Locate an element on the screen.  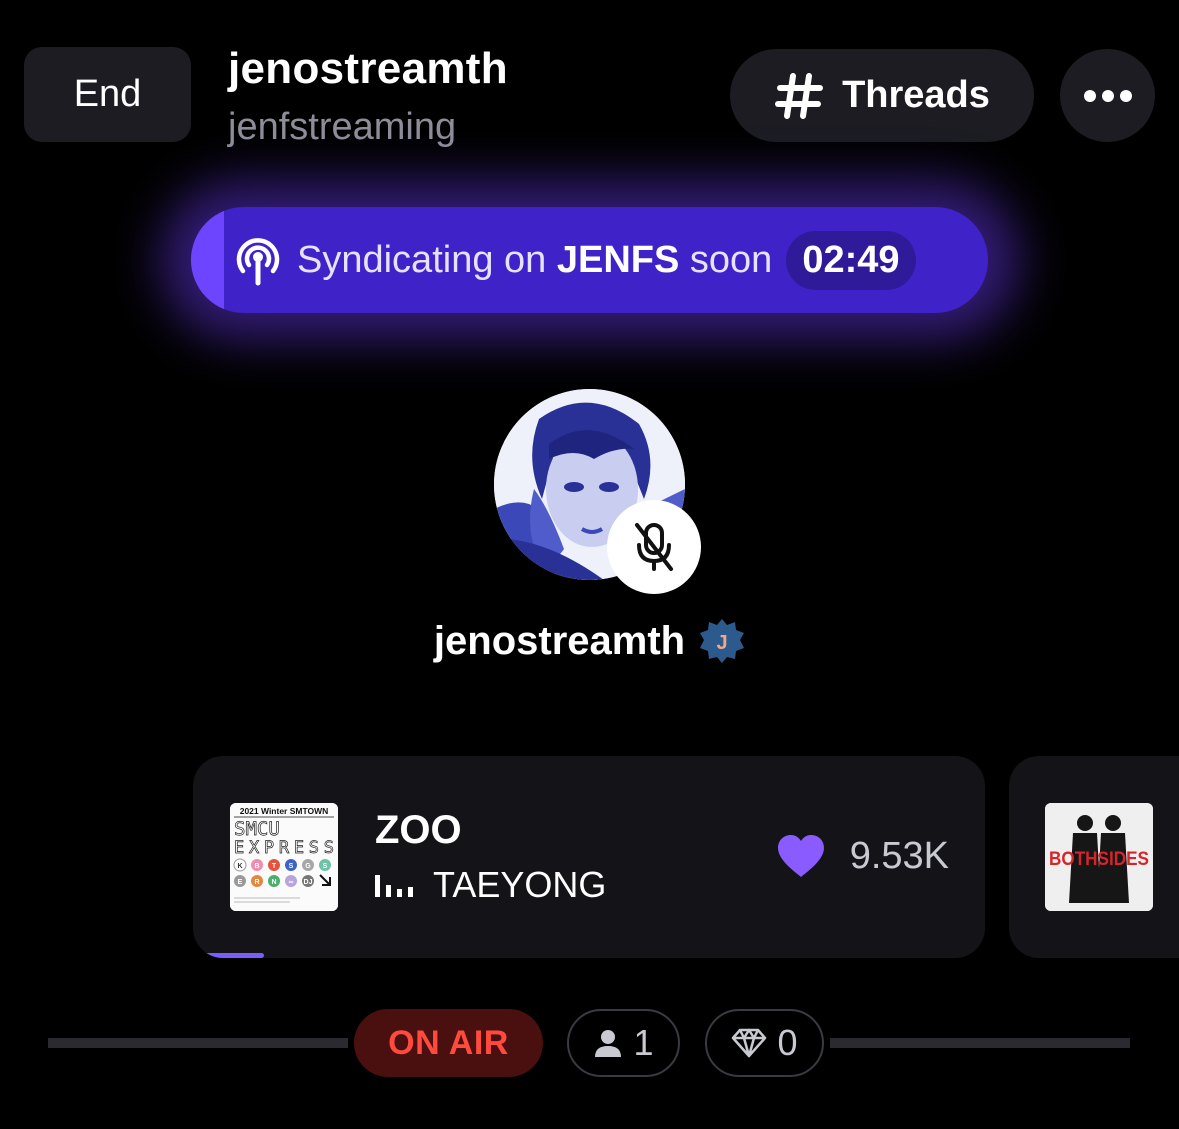
svg-text: B is located at coordinates (256, 866).